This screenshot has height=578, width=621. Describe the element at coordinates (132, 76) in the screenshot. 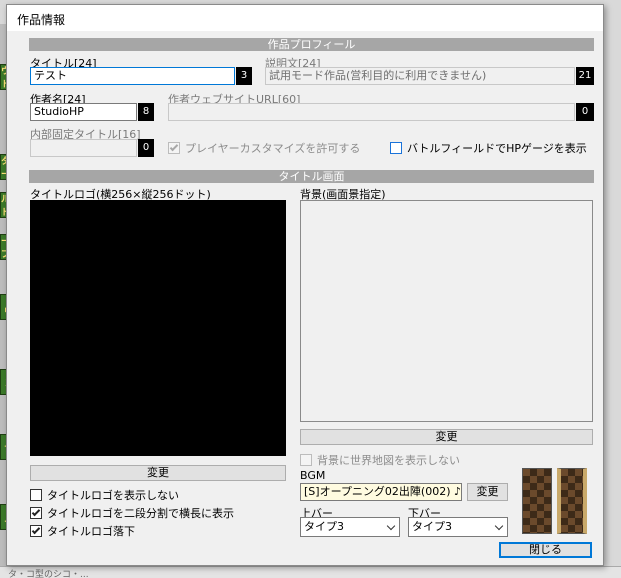

I see `title-input: テスト` at that location.